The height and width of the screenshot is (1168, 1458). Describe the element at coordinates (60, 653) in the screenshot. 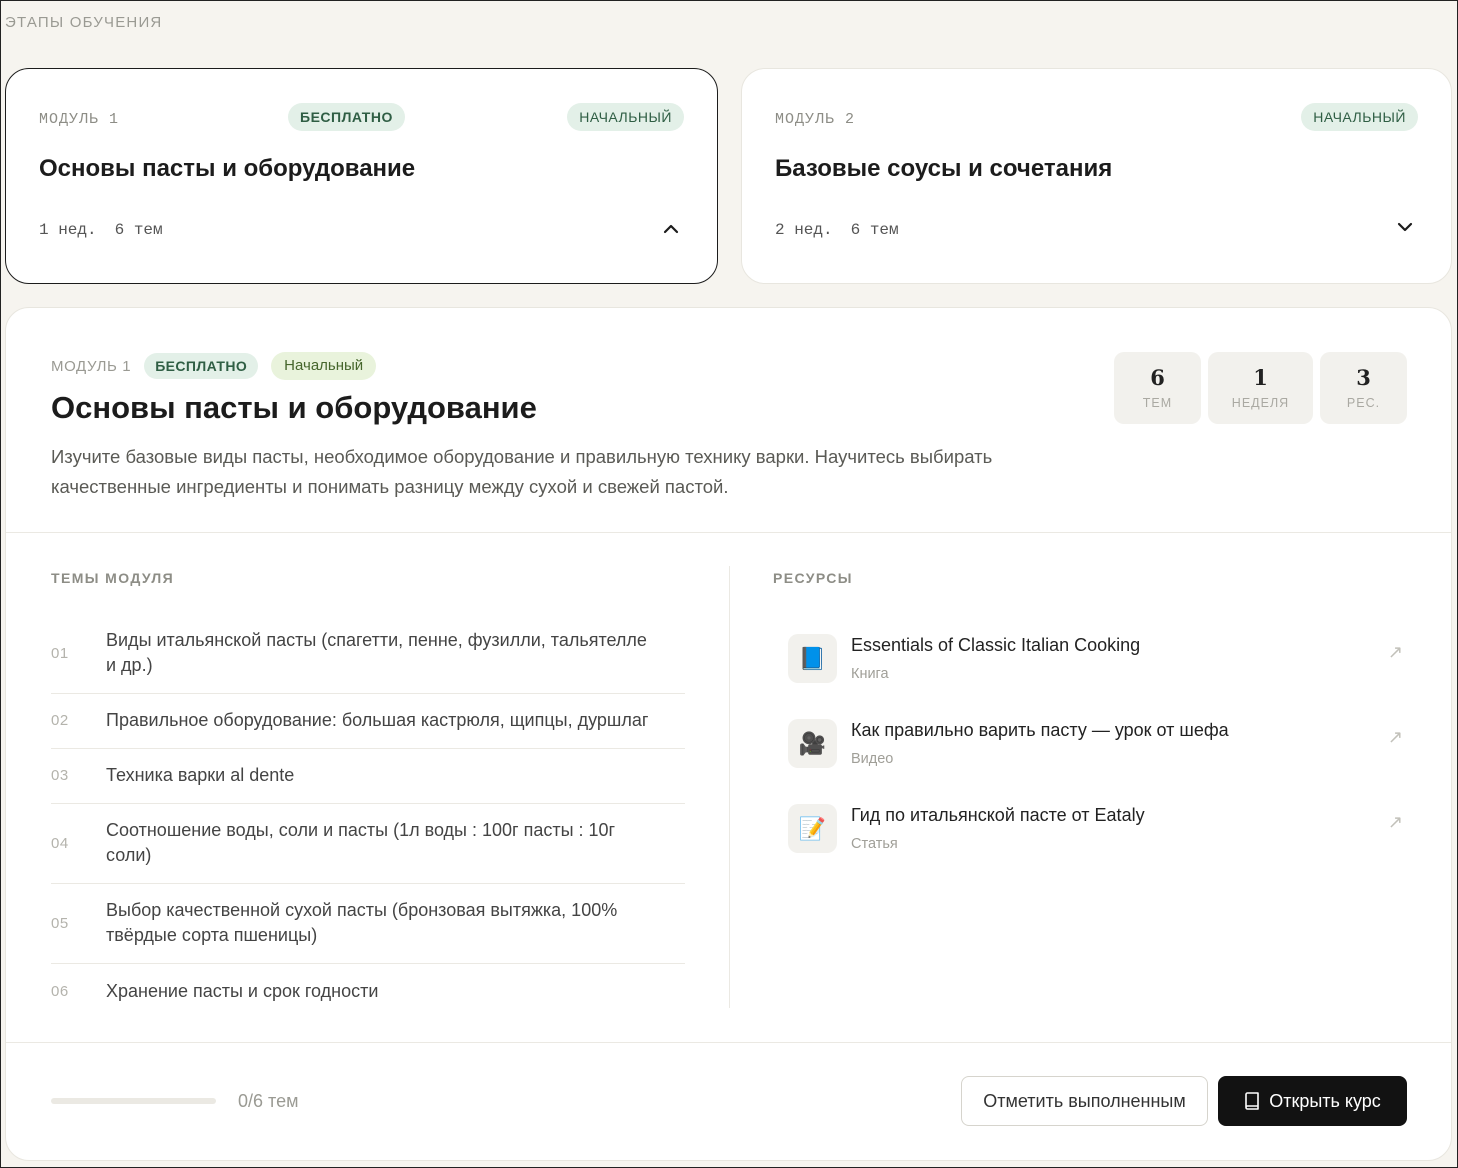

I see `topic-number: 01` at that location.